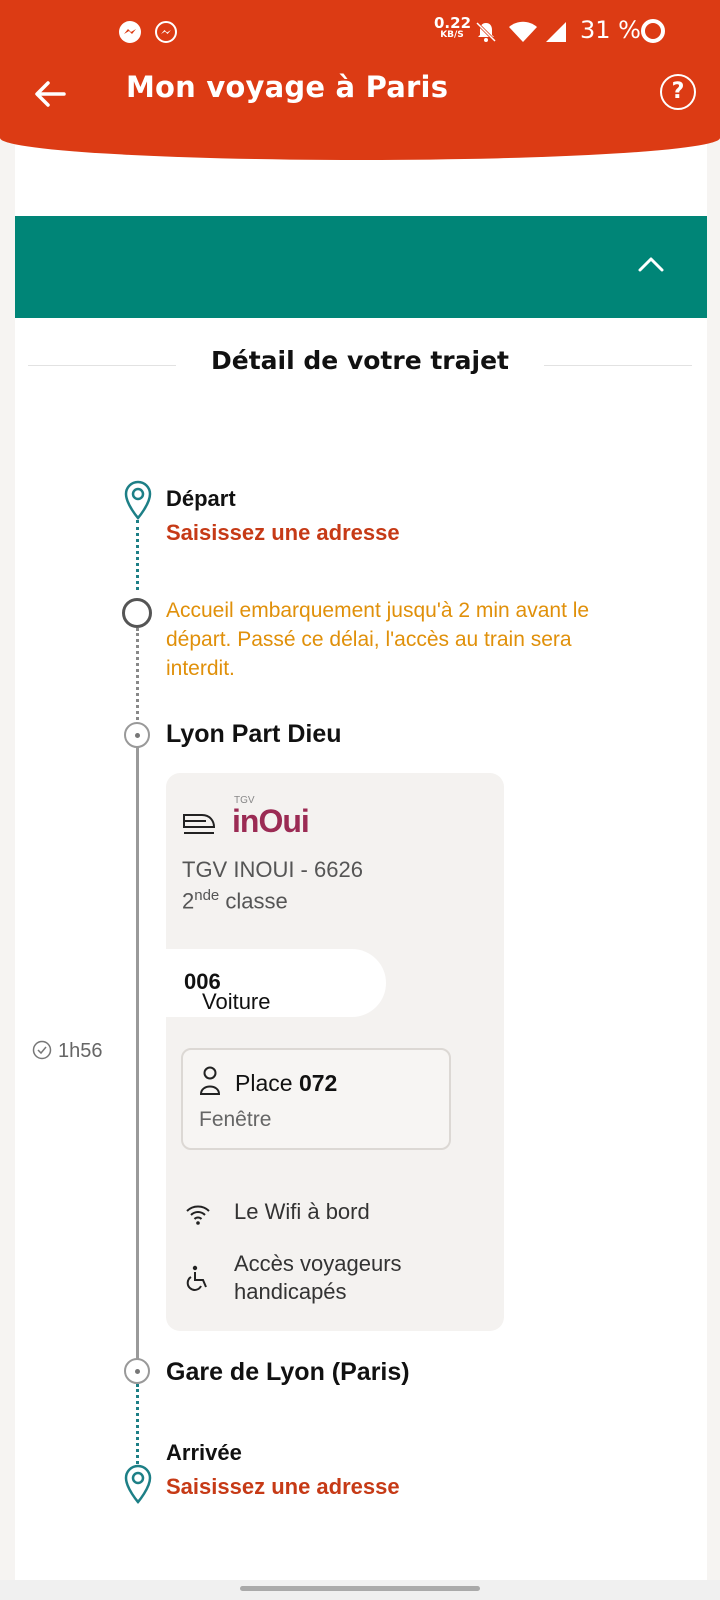 This screenshot has height=1600, width=720. Describe the element at coordinates (50, 94) in the screenshot. I see `back-arrow-icon` at that location.